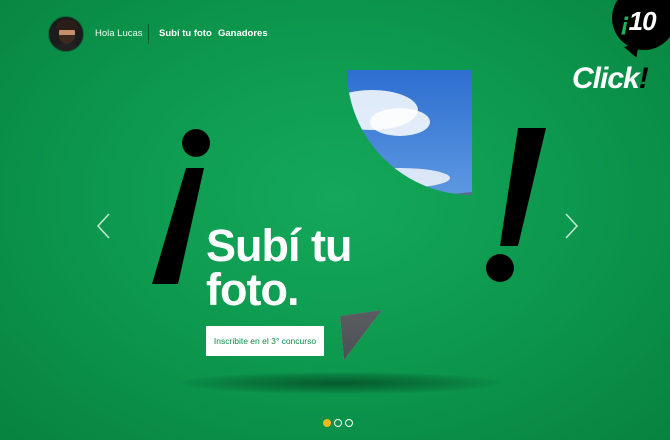 The image size is (670, 440). I want to click on brand-logo: ¡10 Click!, so click(618, 56).